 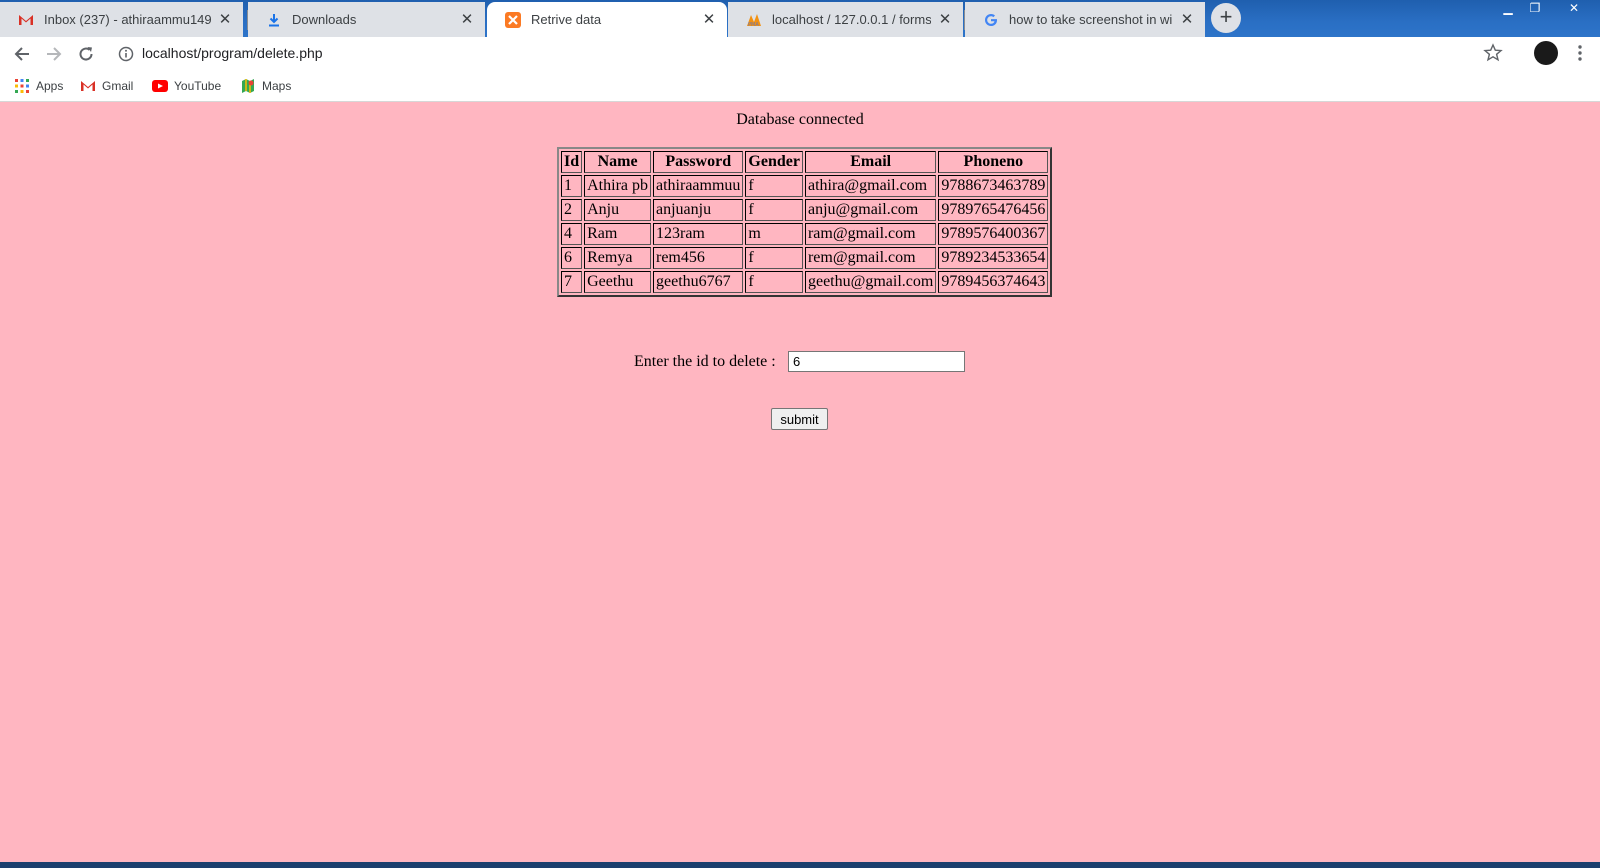 What do you see at coordinates (705, 361) in the screenshot?
I see `delete-id-label: Enter the id to delete :` at bounding box center [705, 361].